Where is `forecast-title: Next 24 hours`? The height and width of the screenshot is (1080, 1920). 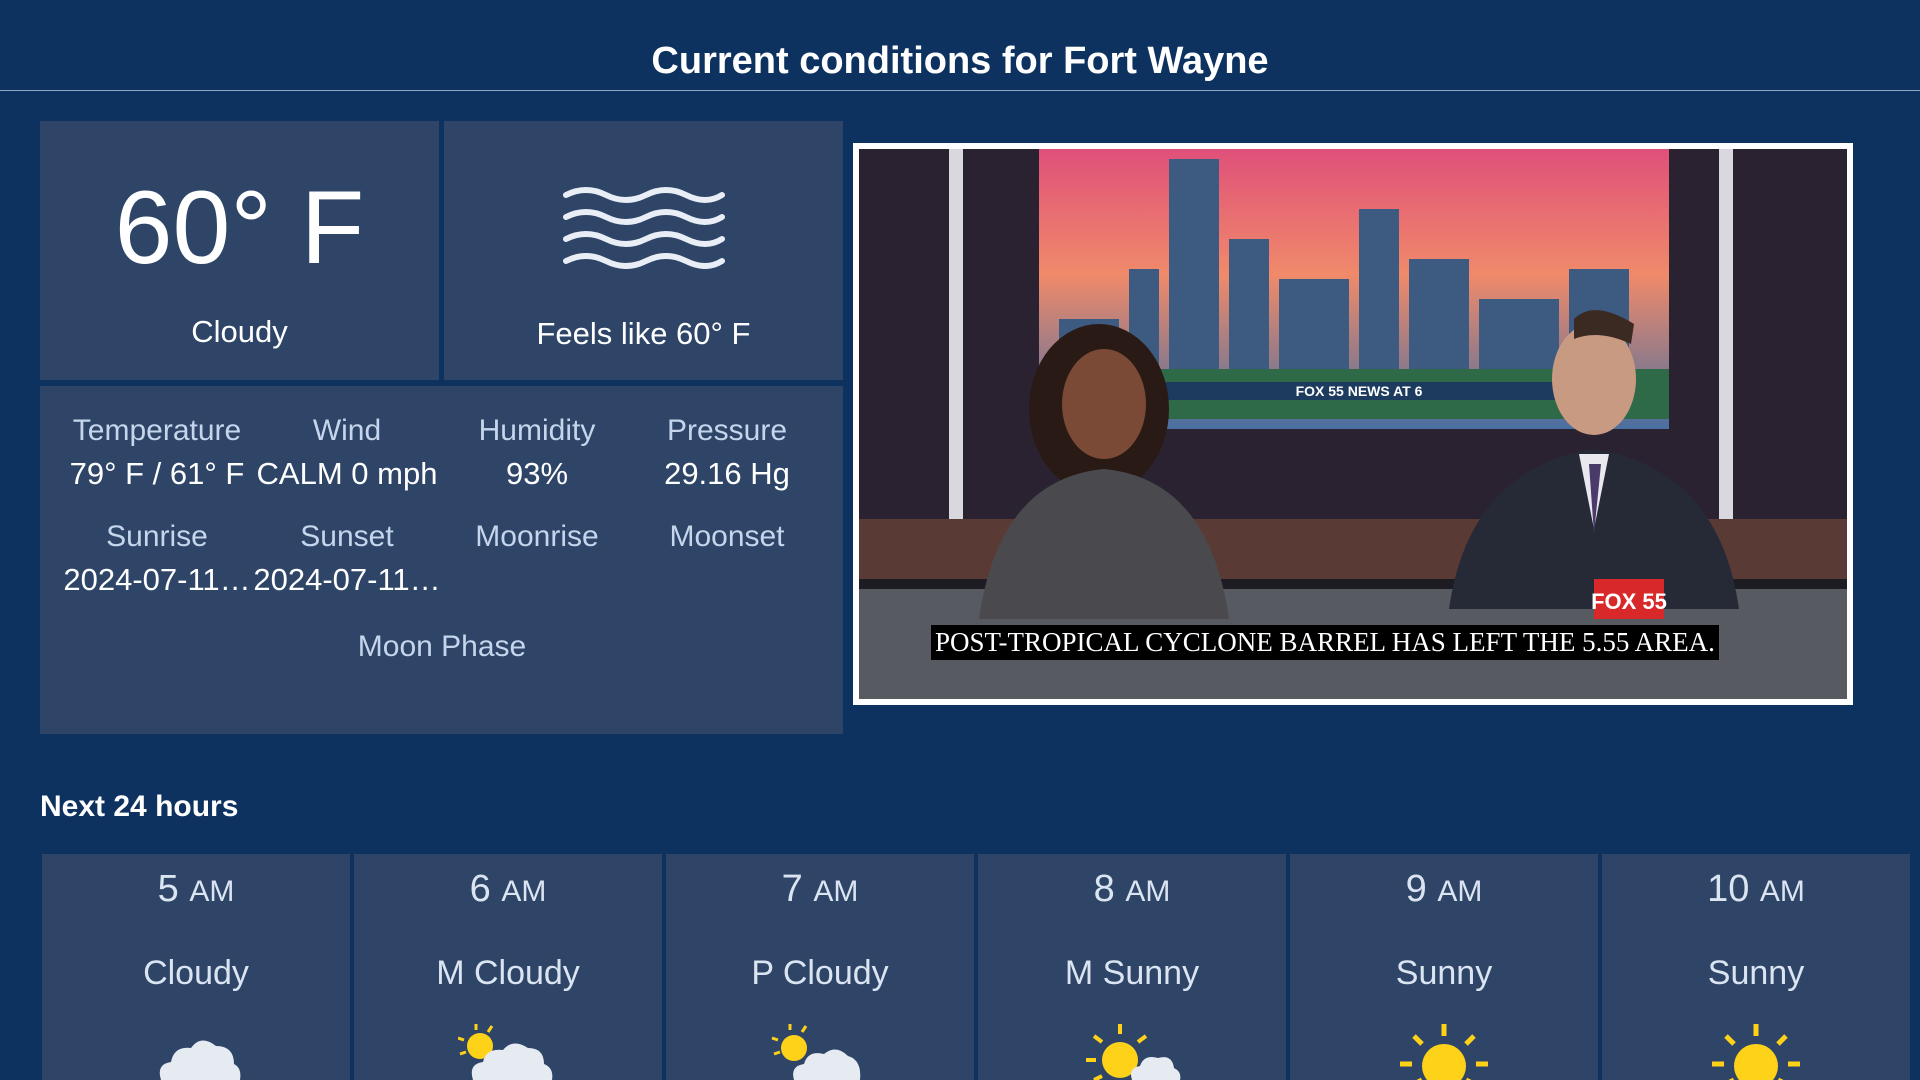 forecast-title: Next 24 hours is located at coordinates (139, 806).